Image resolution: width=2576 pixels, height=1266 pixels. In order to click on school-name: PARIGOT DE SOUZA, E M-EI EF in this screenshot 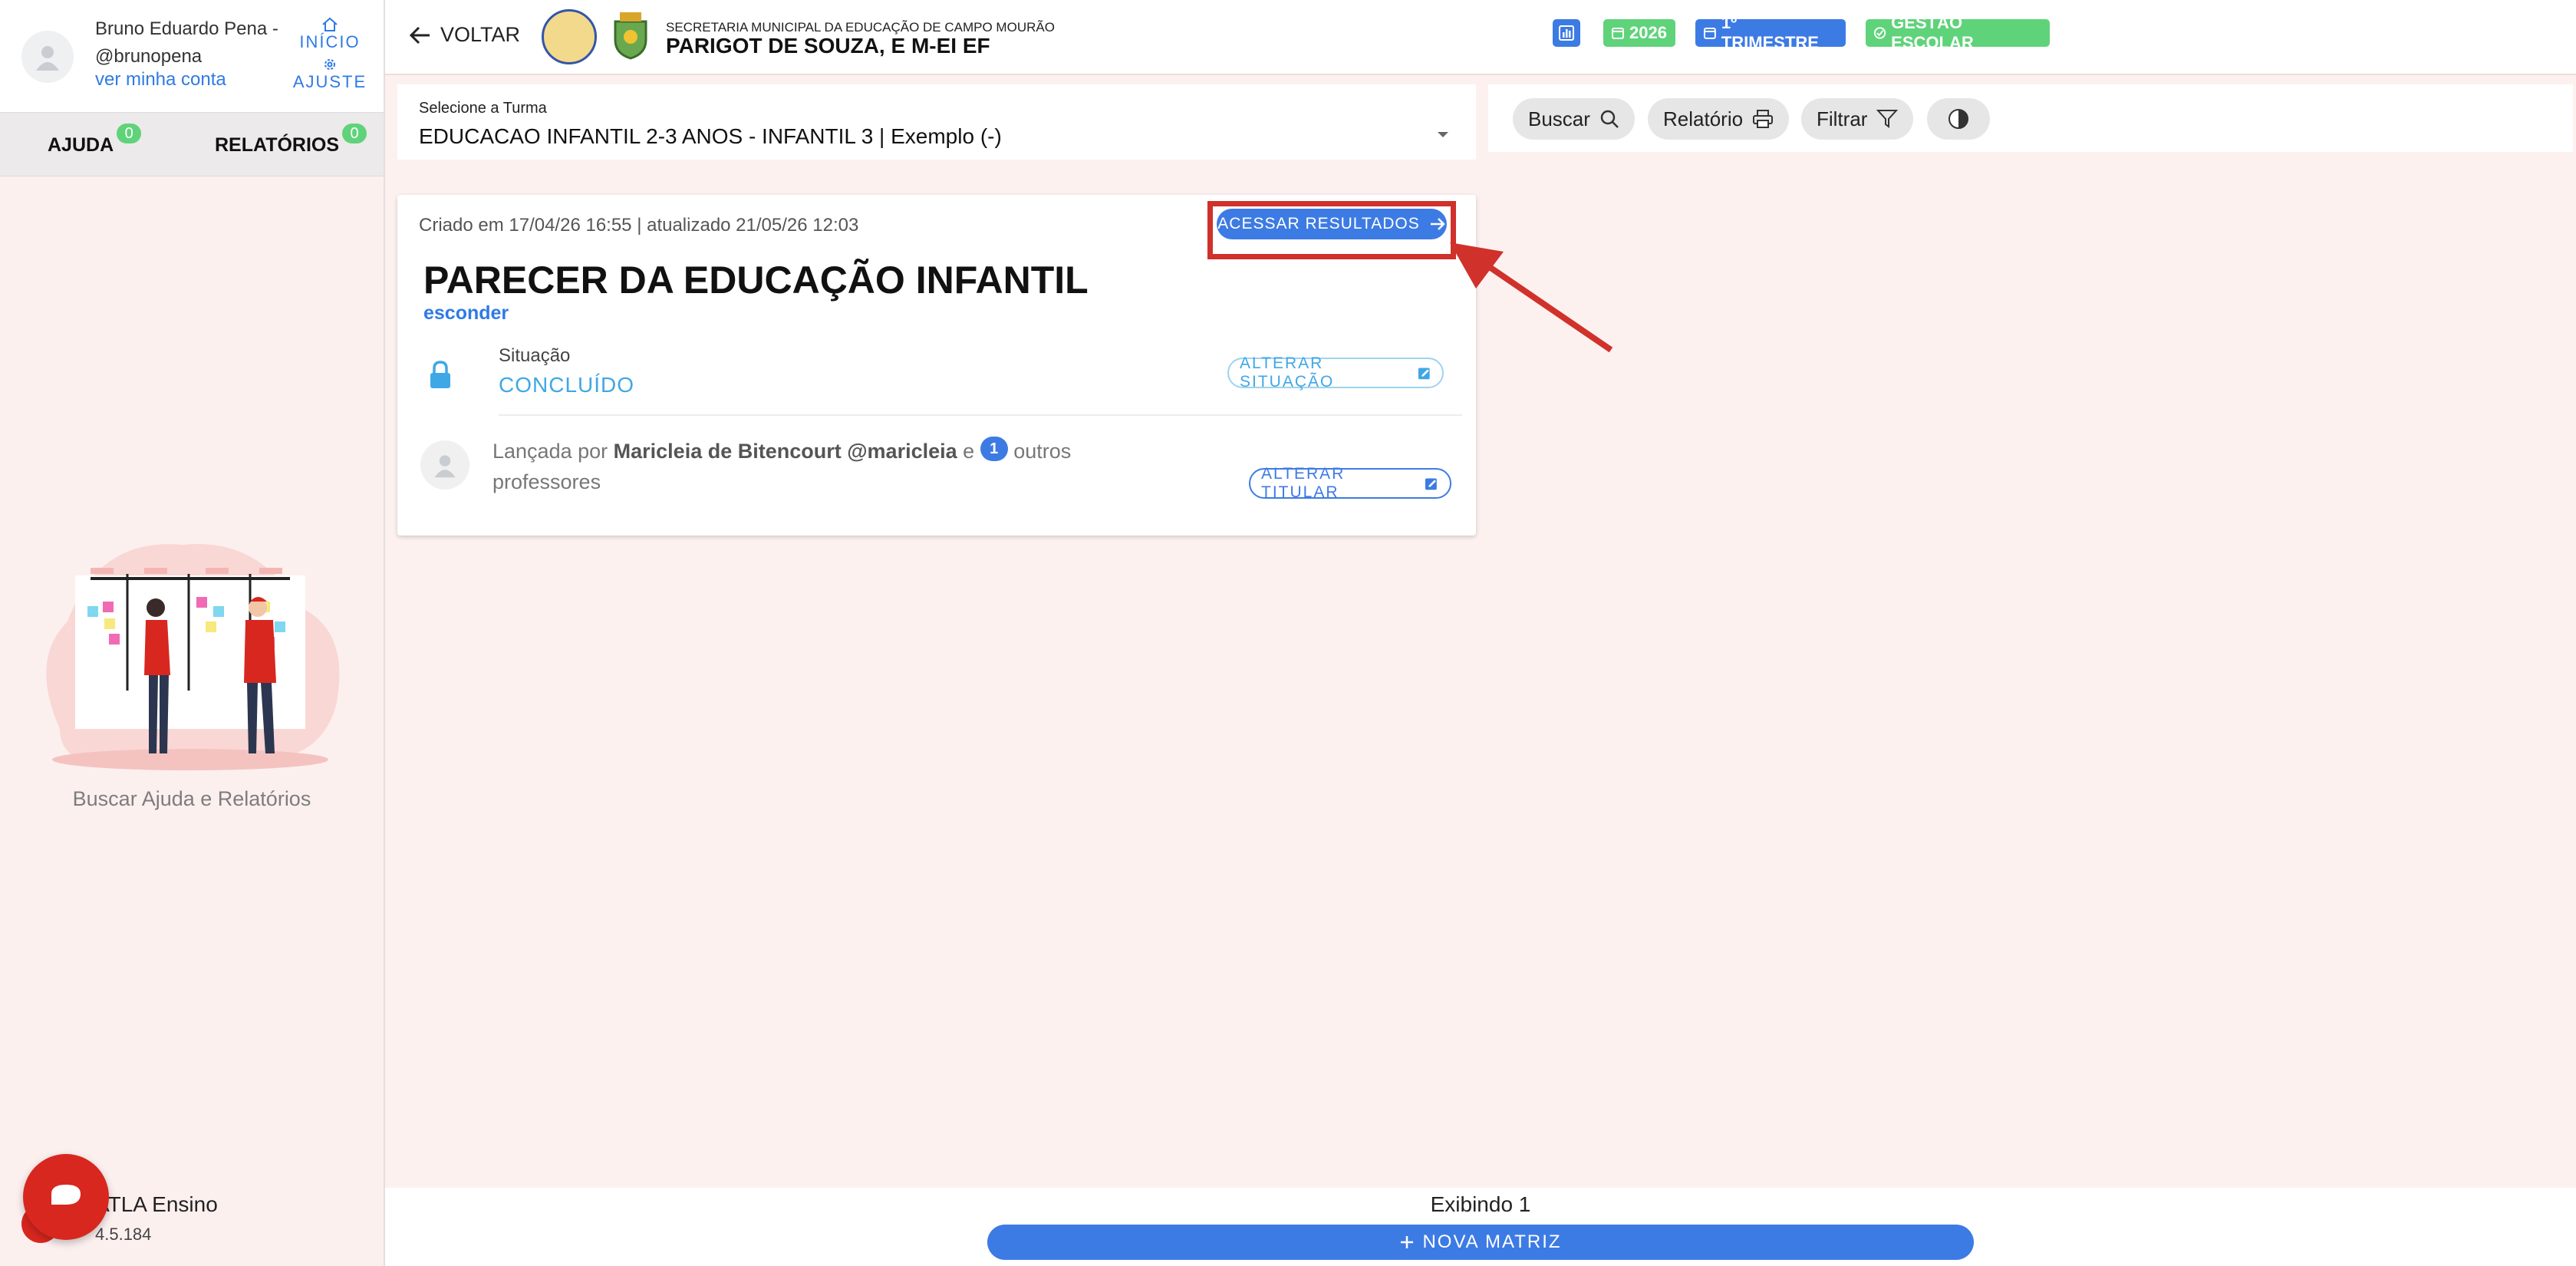, I will do `click(828, 46)`.